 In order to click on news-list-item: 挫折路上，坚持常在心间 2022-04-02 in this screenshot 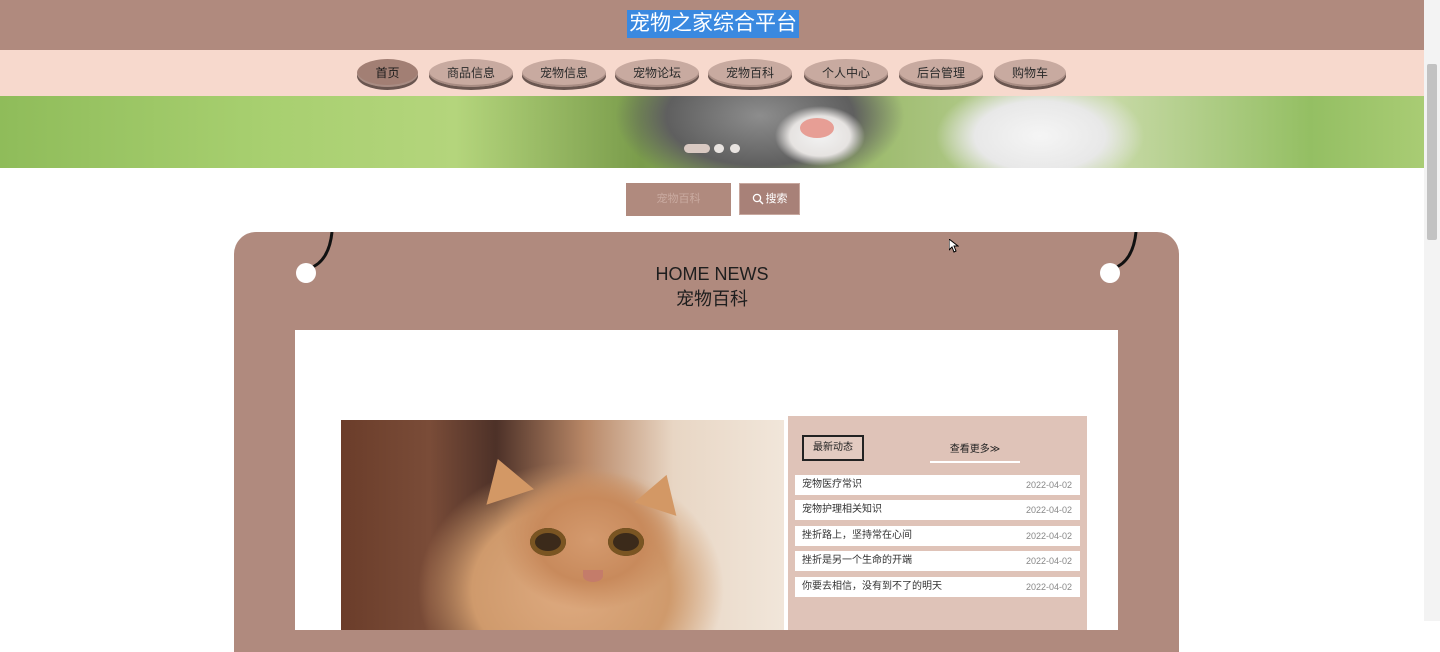, I will do `click(937, 536)`.